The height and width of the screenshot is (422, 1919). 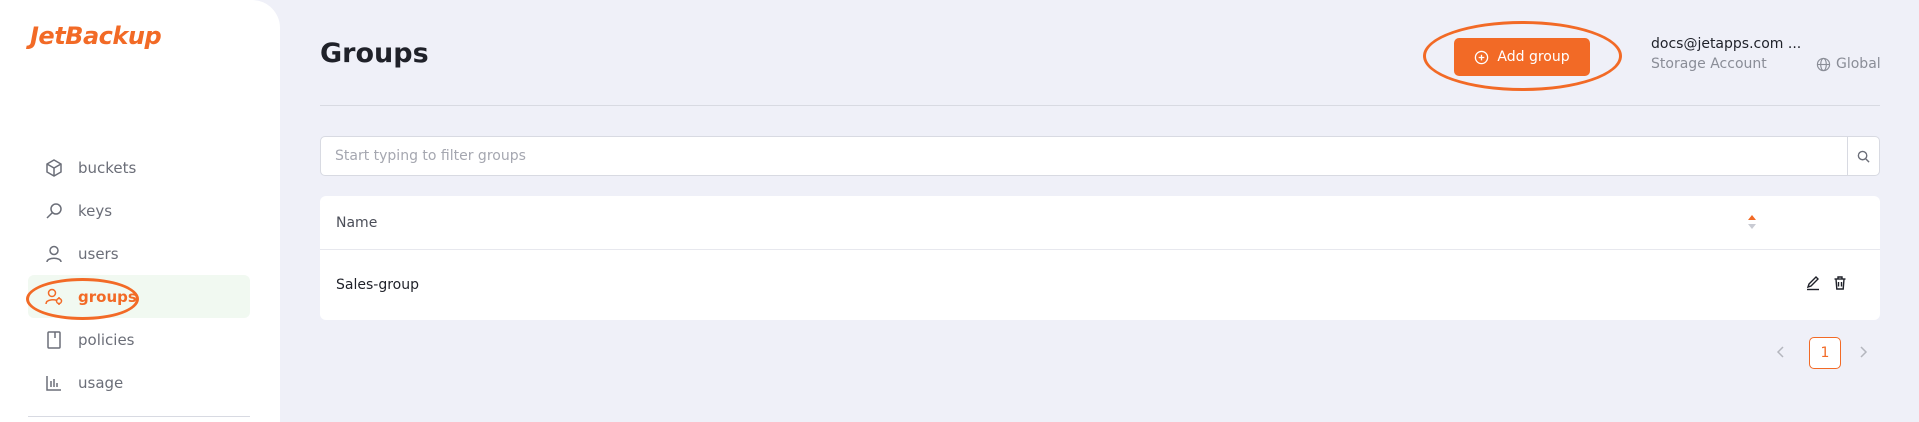 I want to click on search-bar, so click(x=1100, y=156).